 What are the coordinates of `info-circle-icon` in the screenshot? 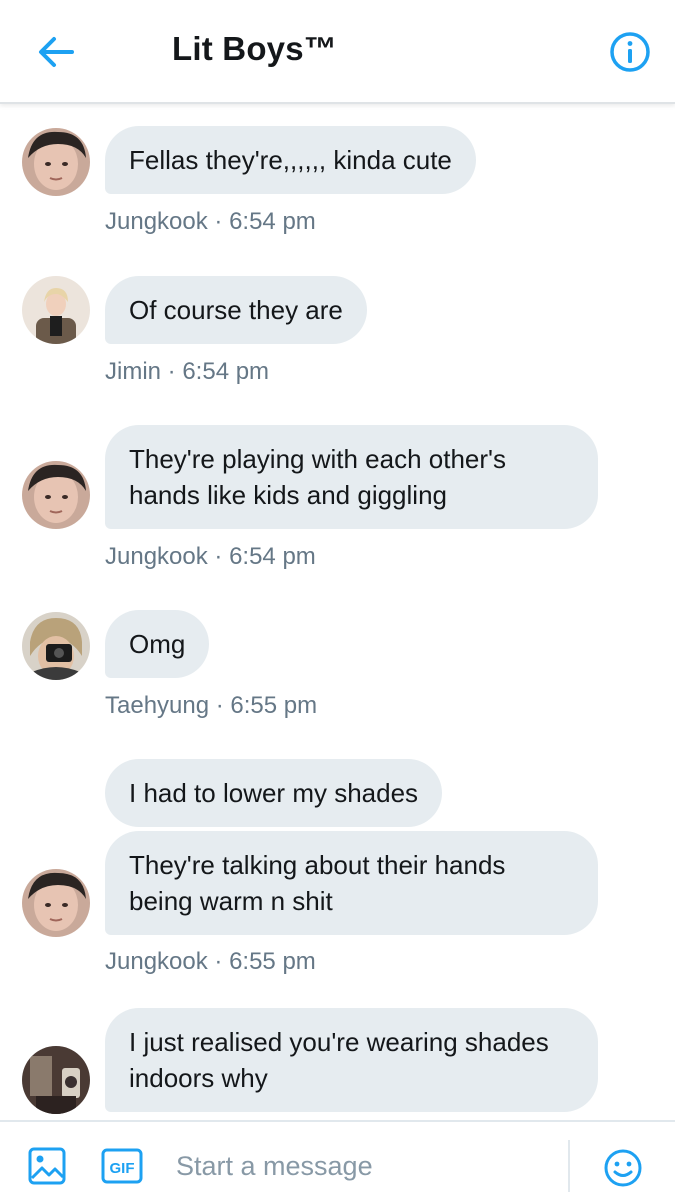 It's located at (630, 52).